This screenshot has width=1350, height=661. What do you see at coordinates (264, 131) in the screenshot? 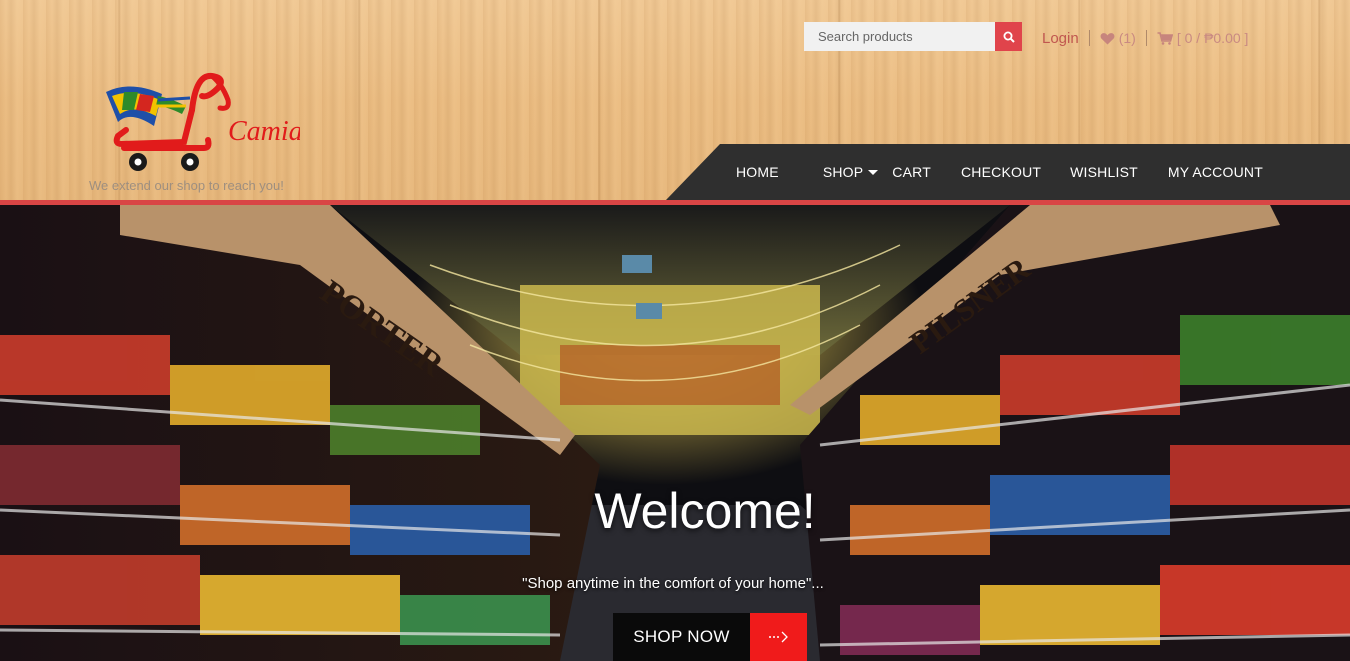
I see `logo-wordmark: Camia` at bounding box center [264, 131].